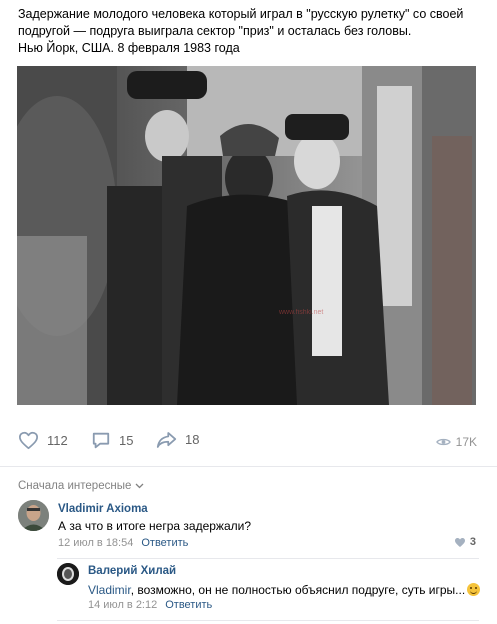 This screenshot has width=497, height=624. I want to click on comments-count: 15, so click(126, 440).